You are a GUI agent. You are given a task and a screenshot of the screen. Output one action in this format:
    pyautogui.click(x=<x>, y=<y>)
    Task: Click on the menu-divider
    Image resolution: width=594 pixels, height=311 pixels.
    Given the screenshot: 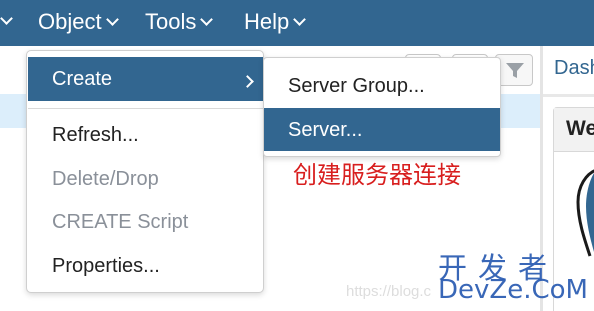 What is the action you would take?
    pyautogui.click(x=145, y=108)
    